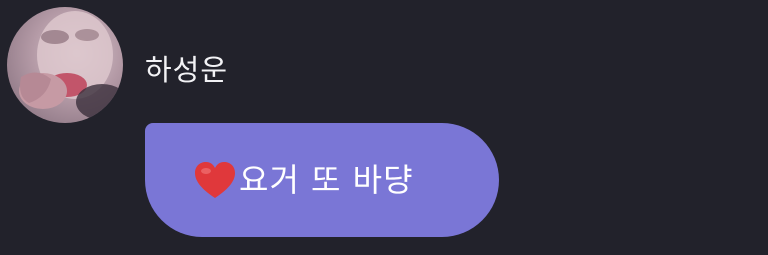 This screenshot has height=255, width=768. Describe the element at coordinates (187, 70) in the screenshot. I see `sender-name: 하성운` at that location.